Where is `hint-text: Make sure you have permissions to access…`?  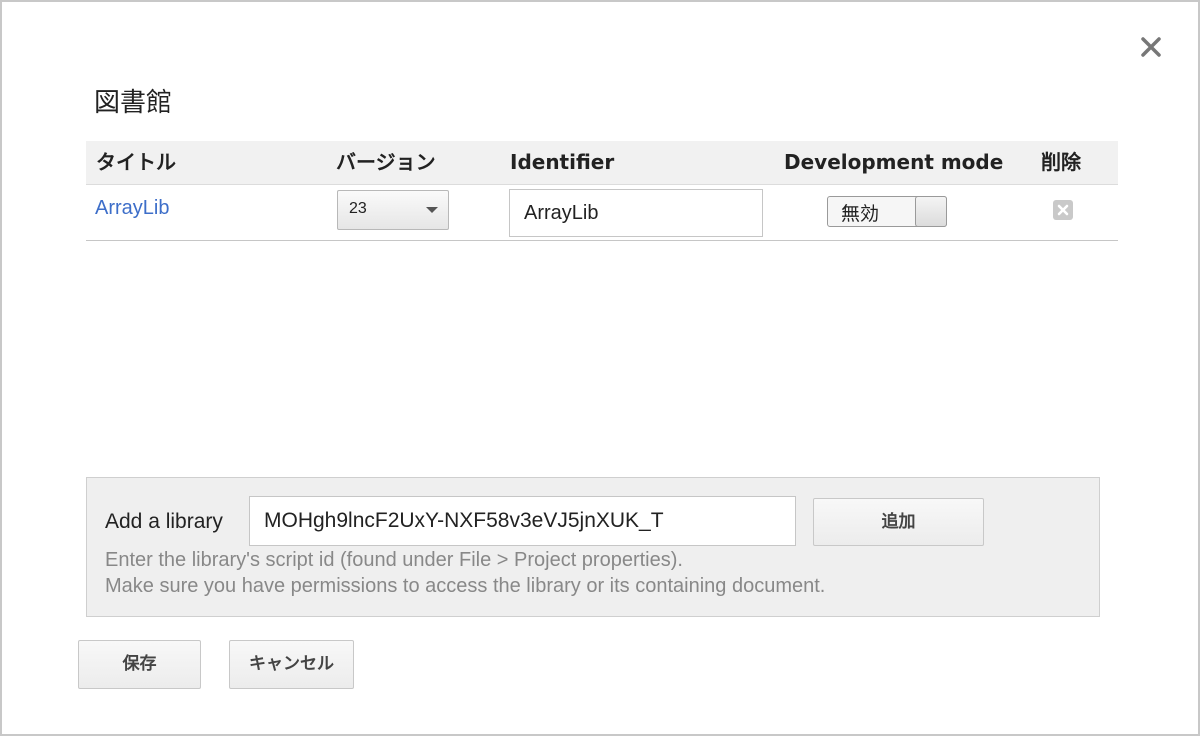
hint-text: Make sure you have permissions to access… is located at coordinates (465, 586).